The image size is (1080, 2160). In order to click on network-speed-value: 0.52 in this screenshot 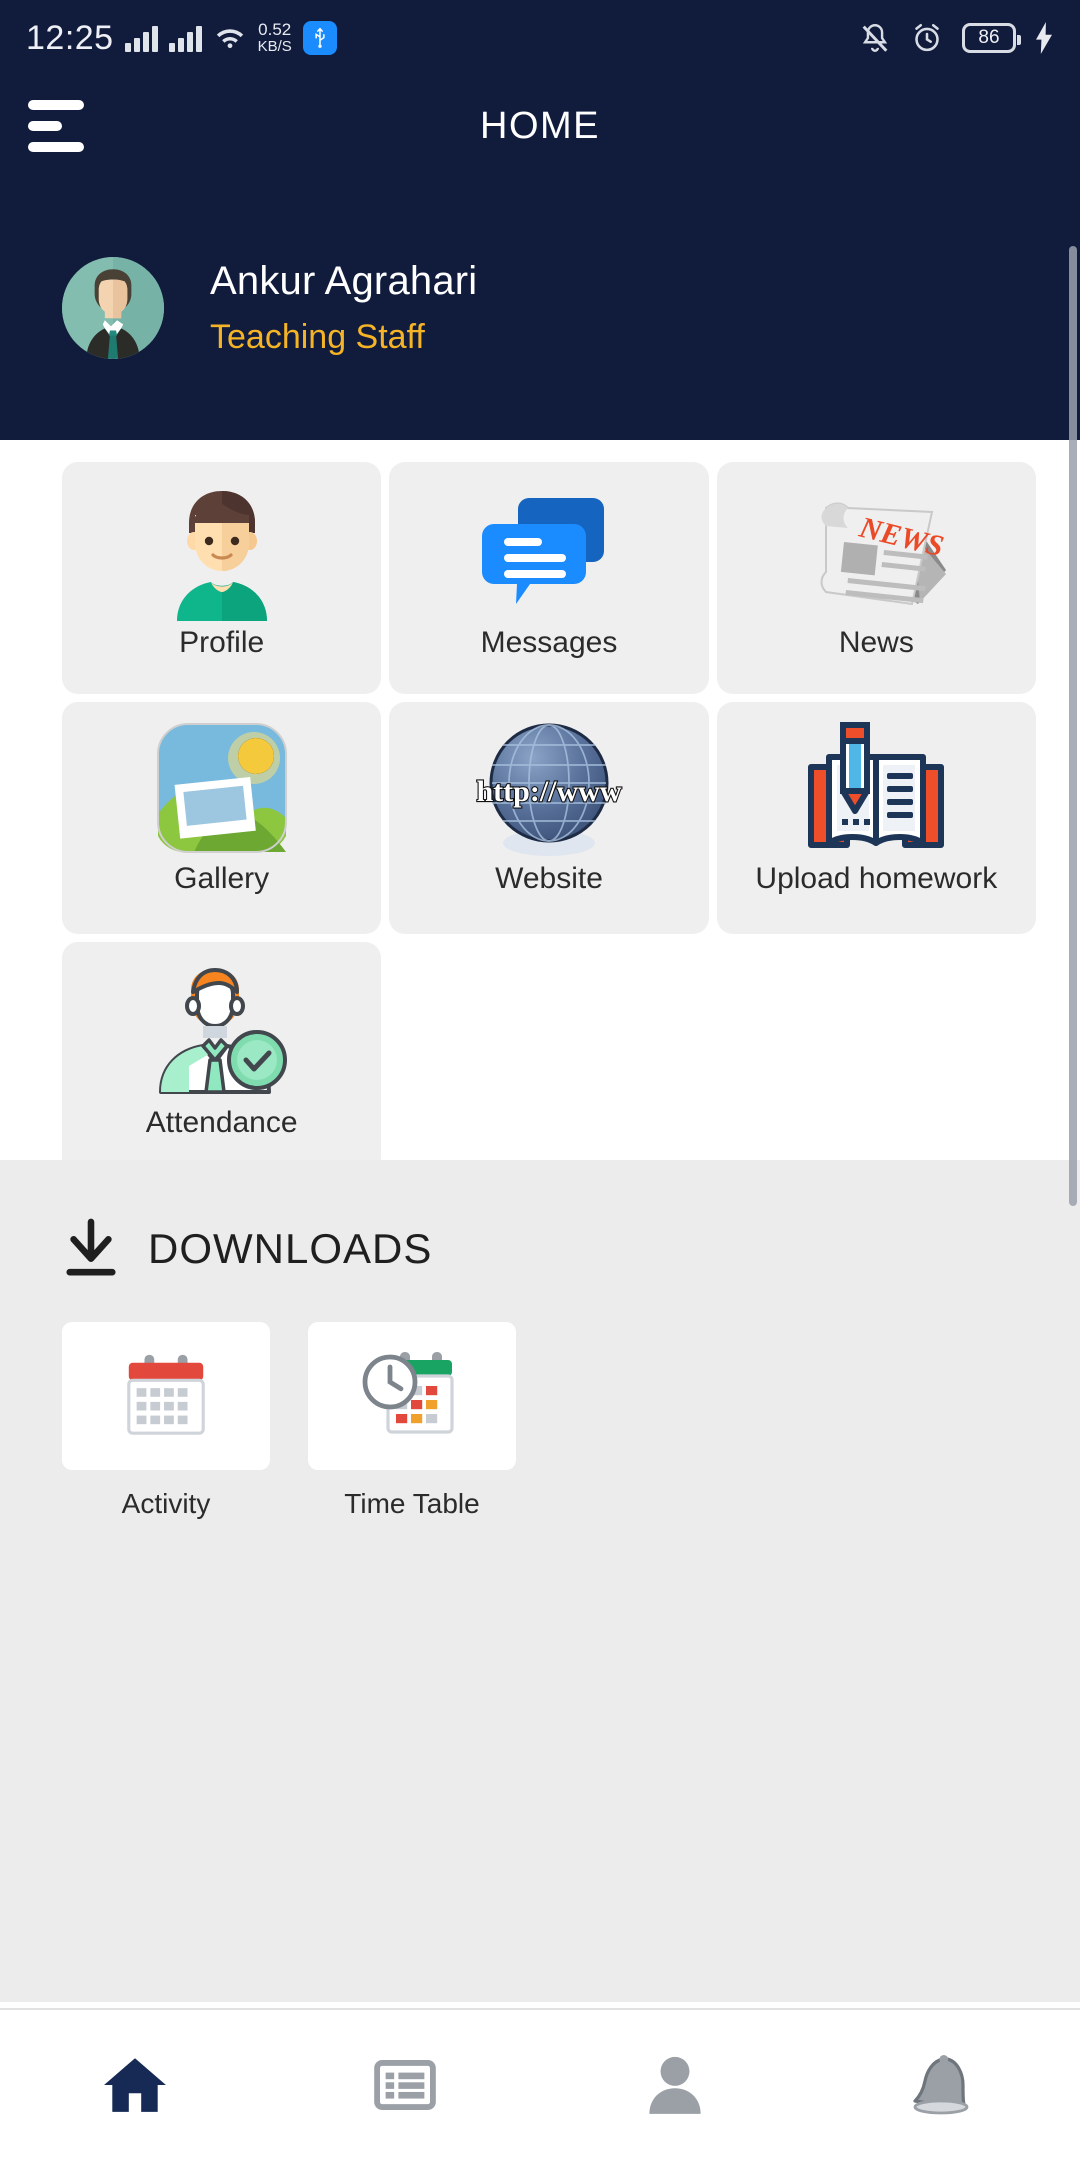, I will do `click(275, 29)`.